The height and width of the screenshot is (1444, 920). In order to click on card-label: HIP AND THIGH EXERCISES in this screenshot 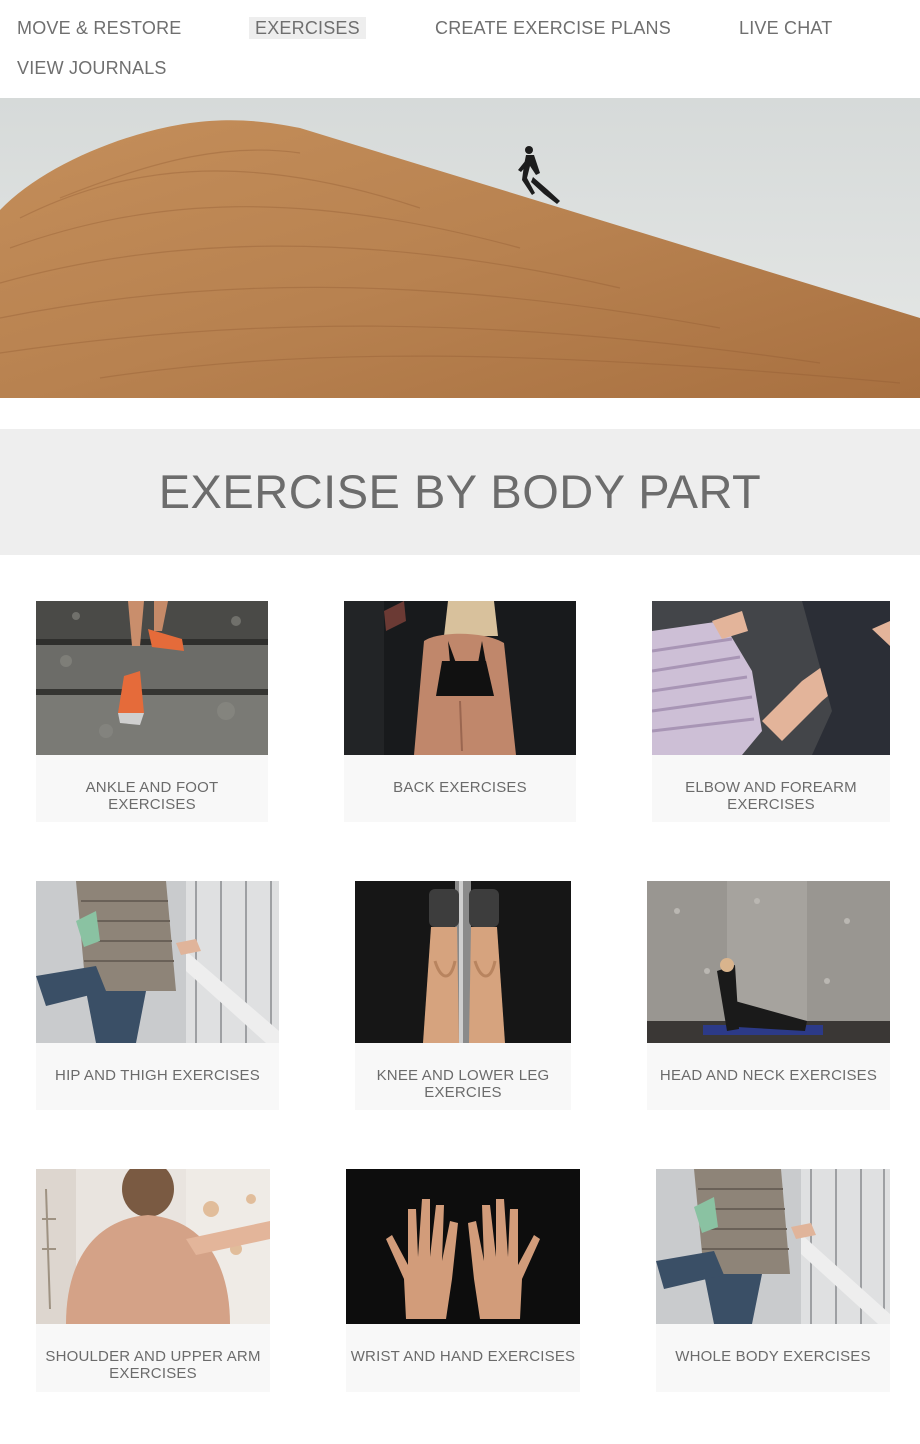, I will do `click(157, 1075)`.